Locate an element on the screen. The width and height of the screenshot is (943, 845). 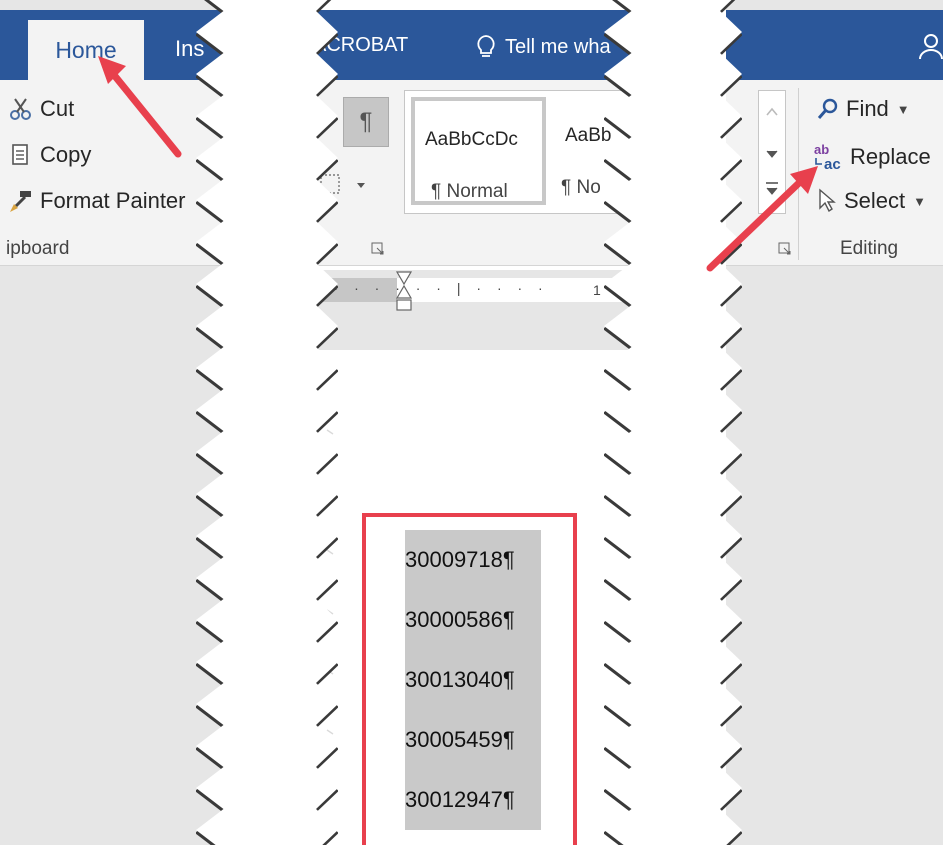
show-formatting-marks-button: ¶ is located at coordinates (366, 122).